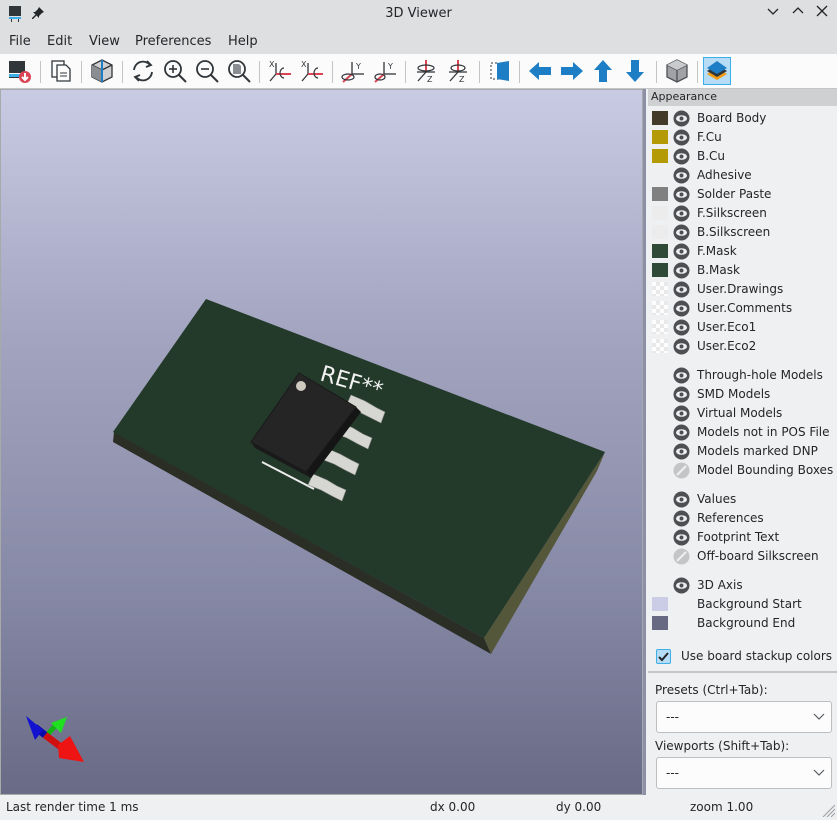 The width and height of the screenshot is (837, 820). Describe the element at coordinates (744, 232) in the screenshot. I see `appearance-row: B.Silkscreen` at that location.